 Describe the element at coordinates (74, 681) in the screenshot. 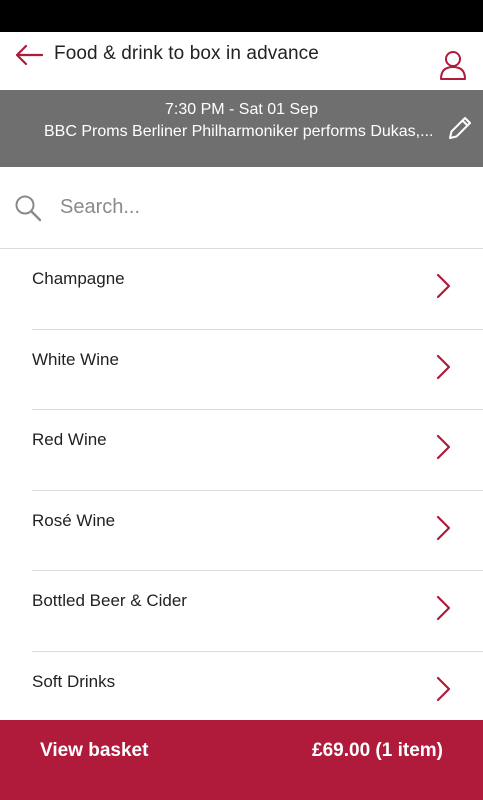

I see `category-label: Soft Drinks` at that location.